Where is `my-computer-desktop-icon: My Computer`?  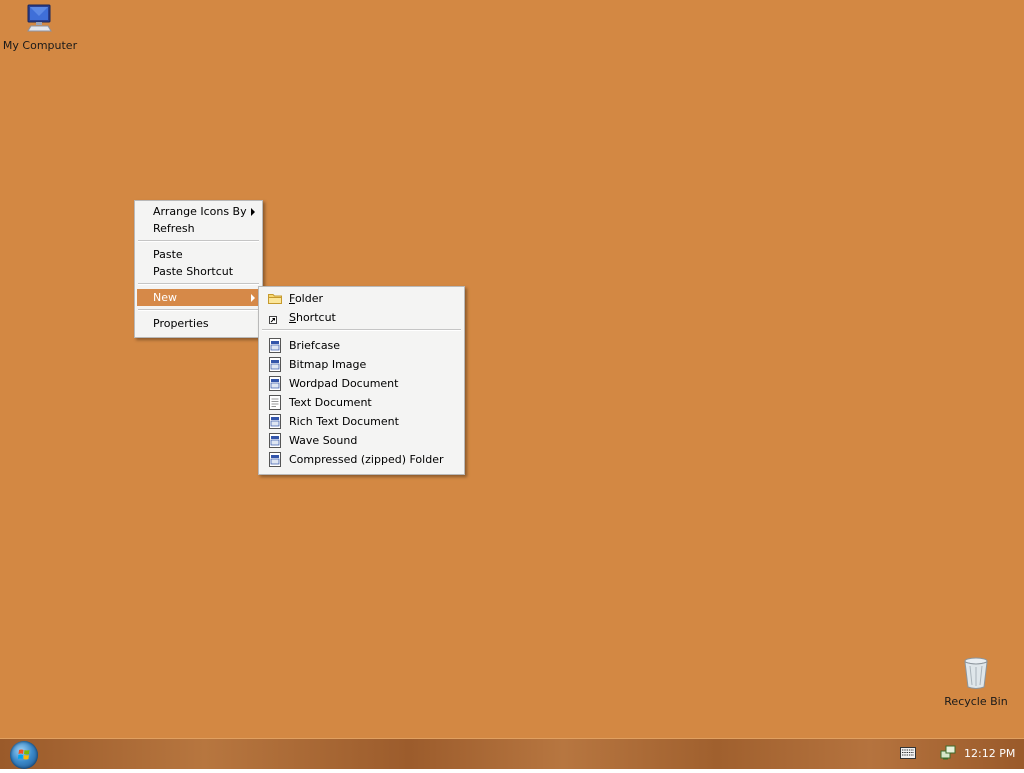
my-computer-desktop-icon: My Computer is located at coordinates (40, 27).